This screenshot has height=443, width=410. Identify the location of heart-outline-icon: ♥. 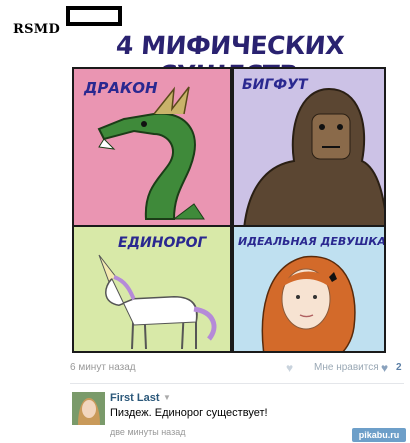
(289, 368).